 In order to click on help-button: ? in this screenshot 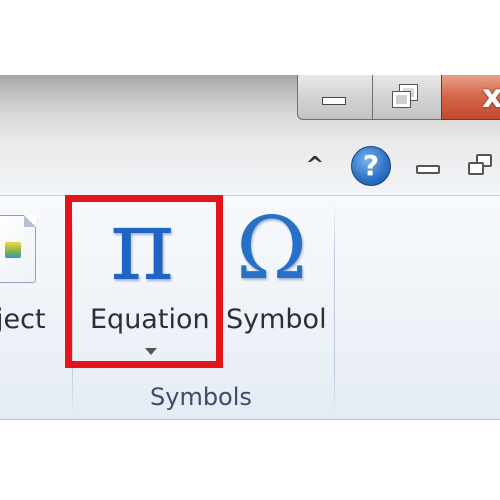, I will do `click(371, 166)`.